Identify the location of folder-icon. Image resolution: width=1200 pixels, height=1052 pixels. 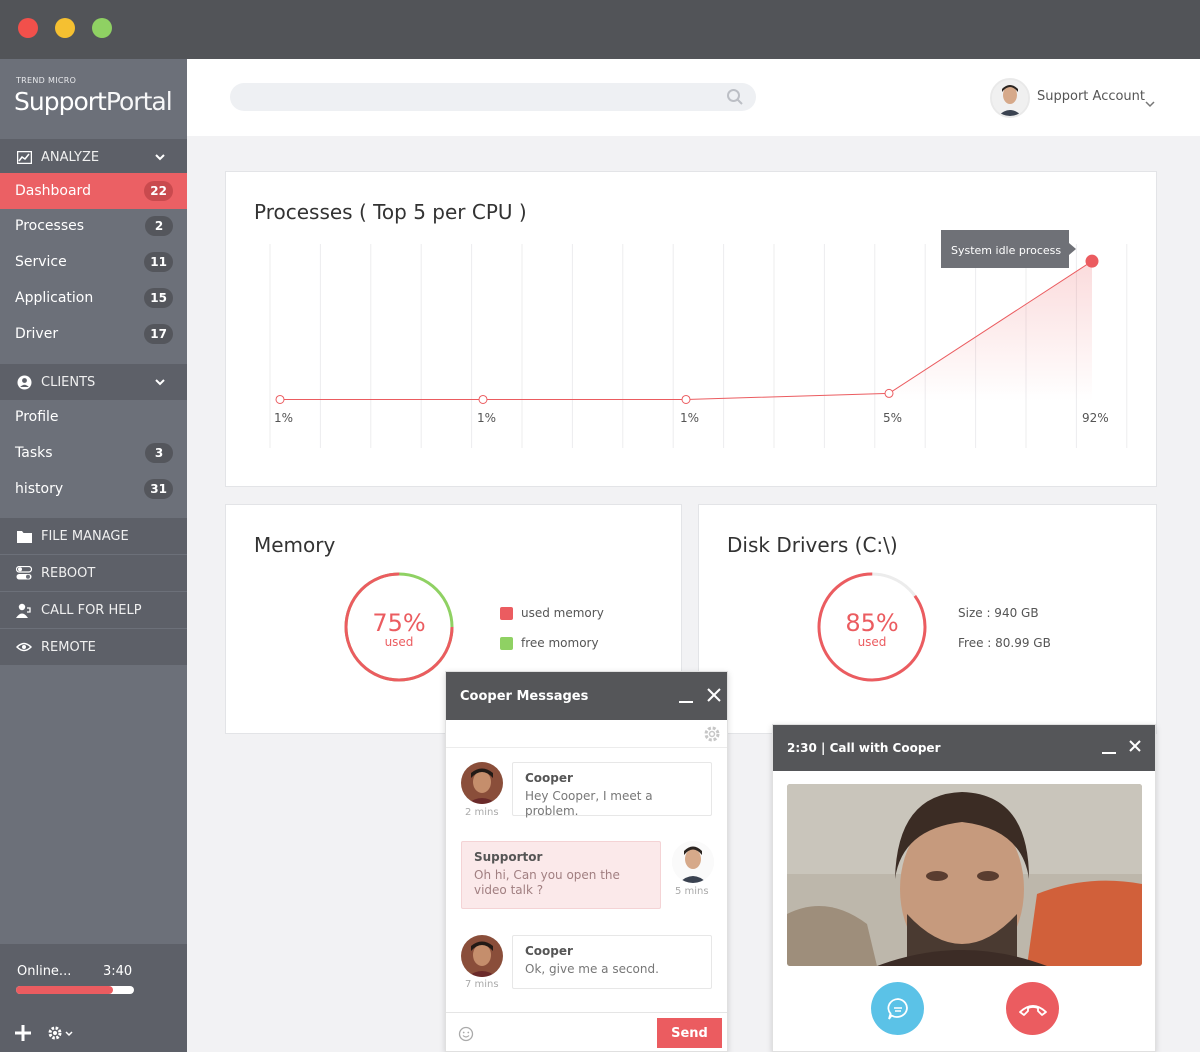
(24, 536).